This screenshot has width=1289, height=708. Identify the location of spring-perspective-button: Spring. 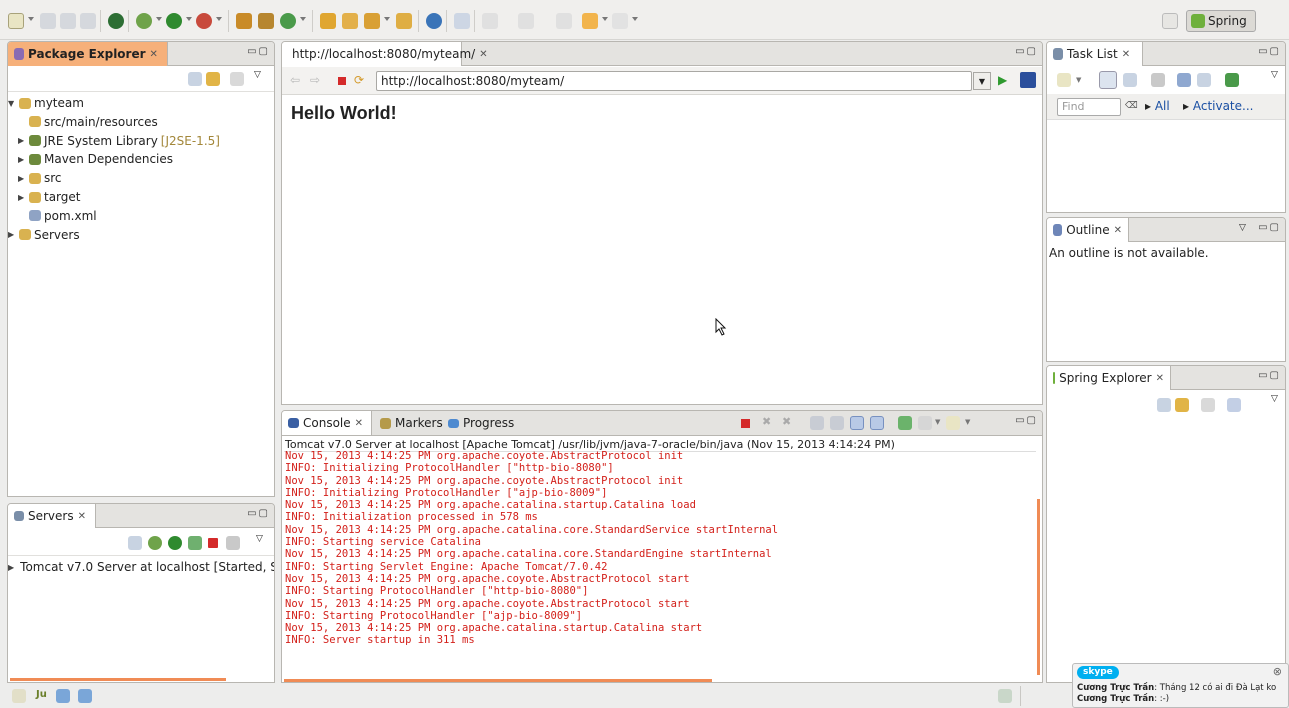
(1221, 21).